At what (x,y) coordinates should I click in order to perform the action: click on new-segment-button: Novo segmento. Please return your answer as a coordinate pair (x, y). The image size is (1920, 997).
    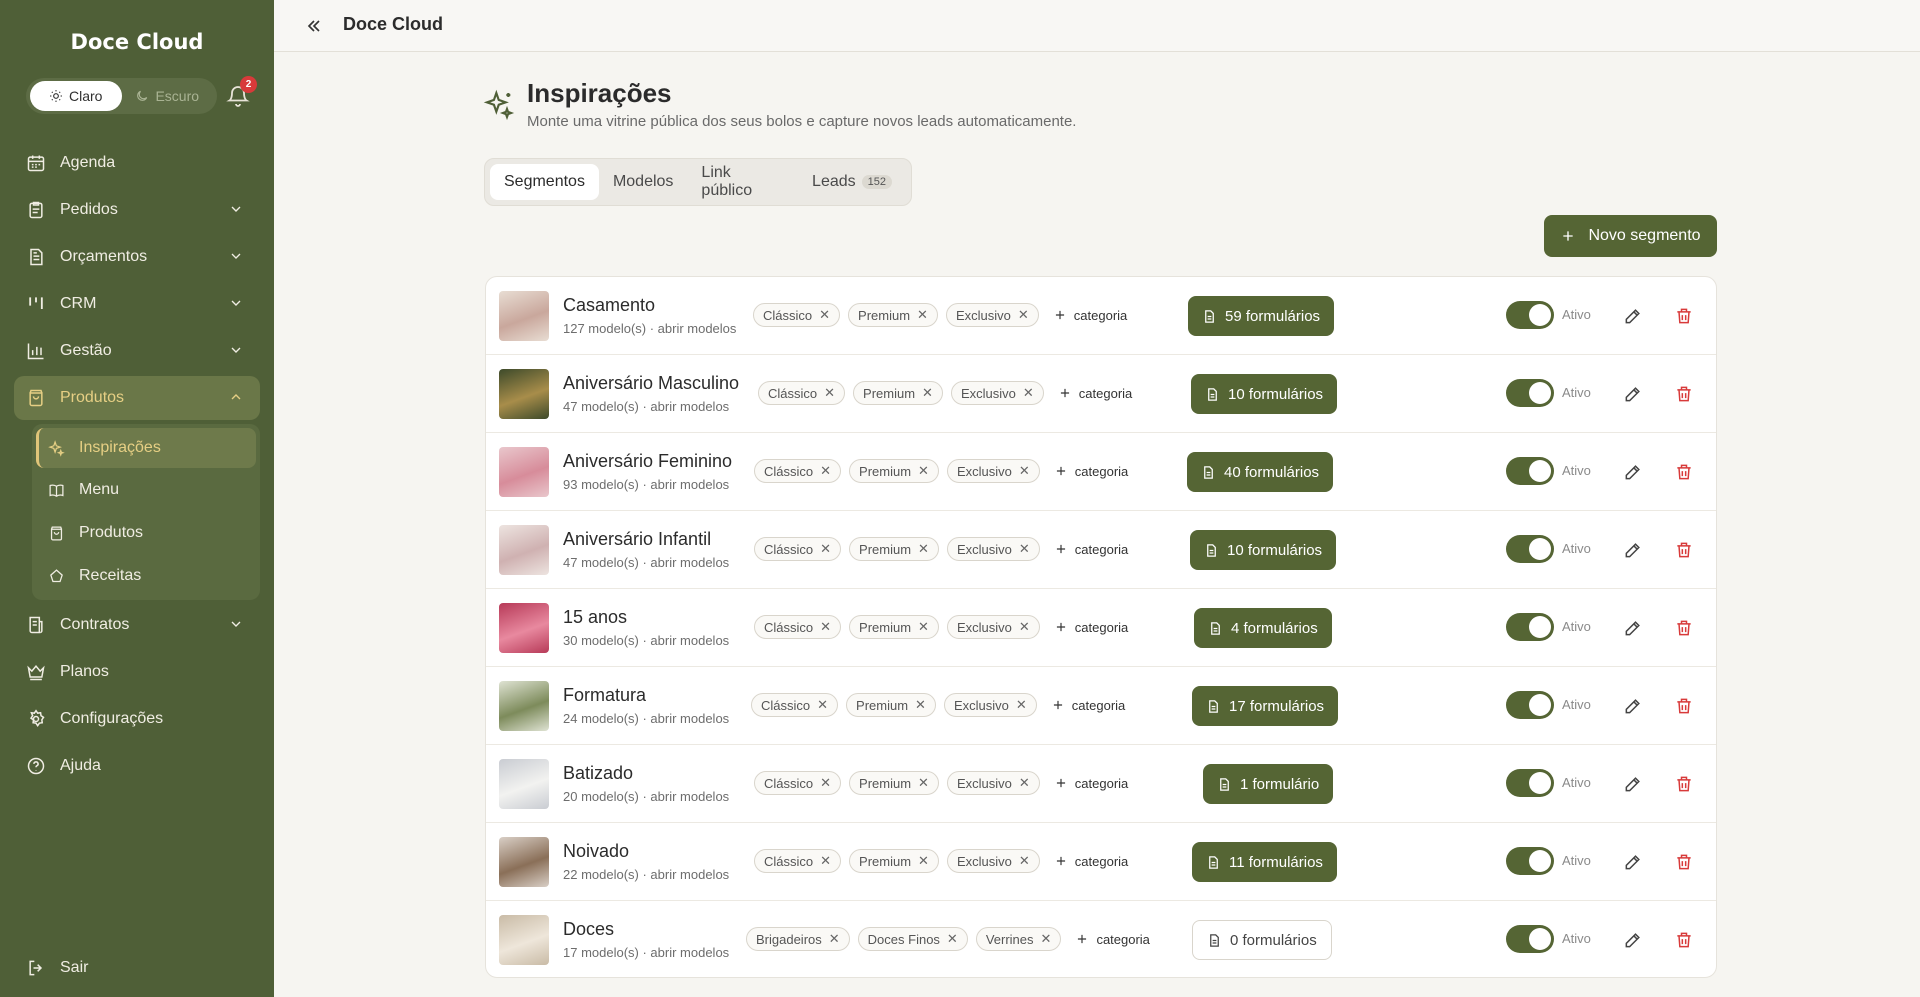
    Looking at the image, I should click on (1630, 236).